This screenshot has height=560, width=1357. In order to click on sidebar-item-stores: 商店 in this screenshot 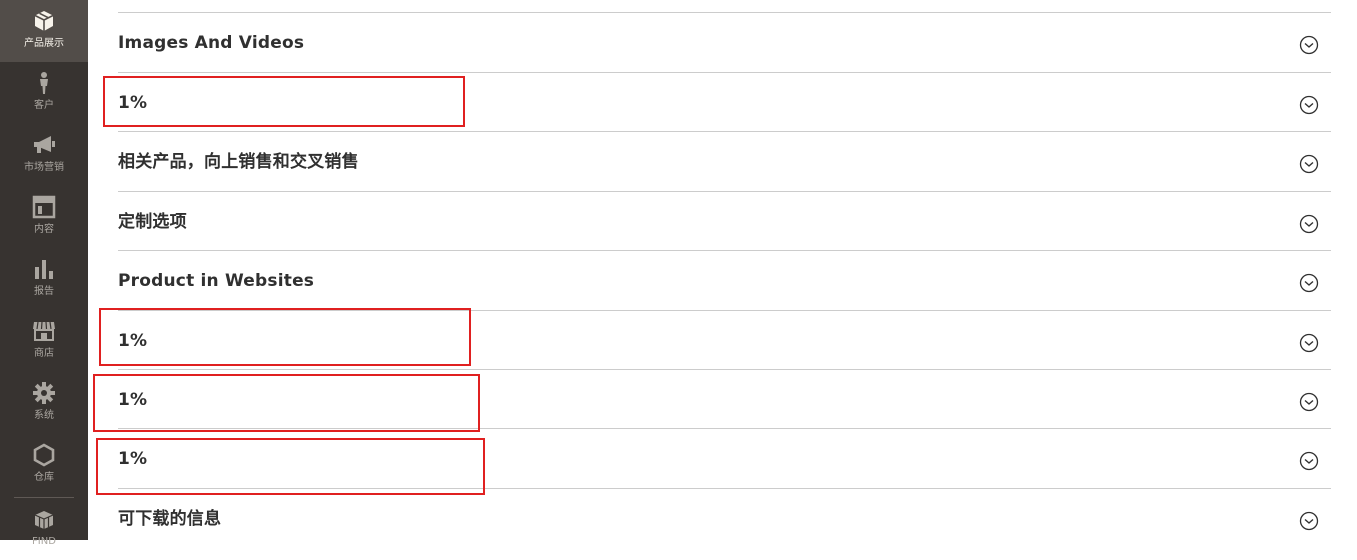, I will do `click(44, 341)`.